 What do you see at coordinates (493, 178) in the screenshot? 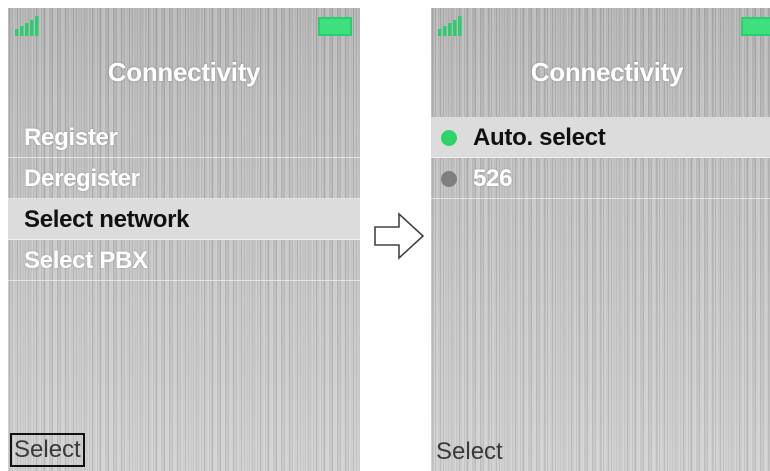
I see `option-label: 526` at bounding box center [493, 178].